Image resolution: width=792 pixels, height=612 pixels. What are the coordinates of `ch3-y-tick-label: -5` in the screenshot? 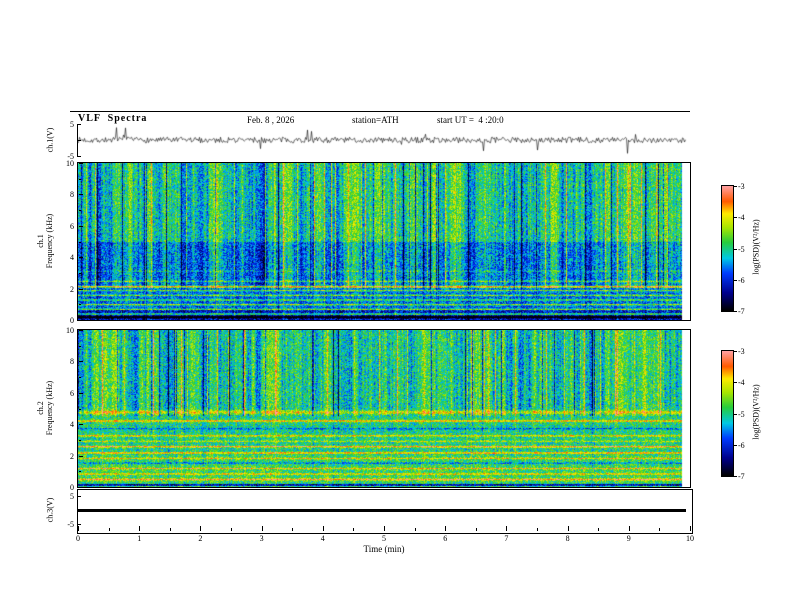 It's located at (70, 524).